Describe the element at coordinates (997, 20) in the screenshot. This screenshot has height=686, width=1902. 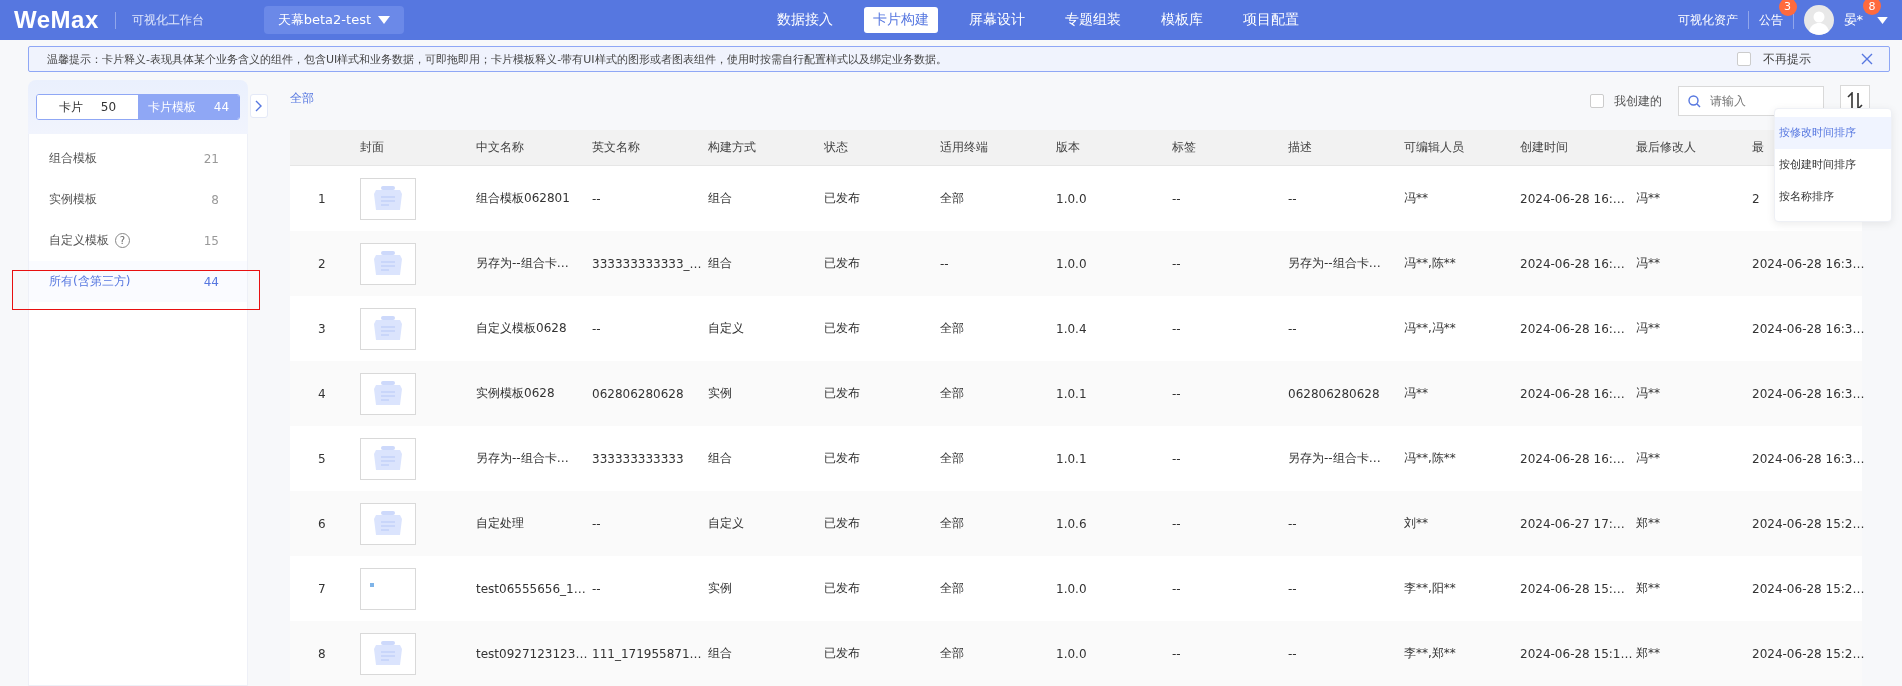
I see `nav-tab: 屏幕设计` at that location.